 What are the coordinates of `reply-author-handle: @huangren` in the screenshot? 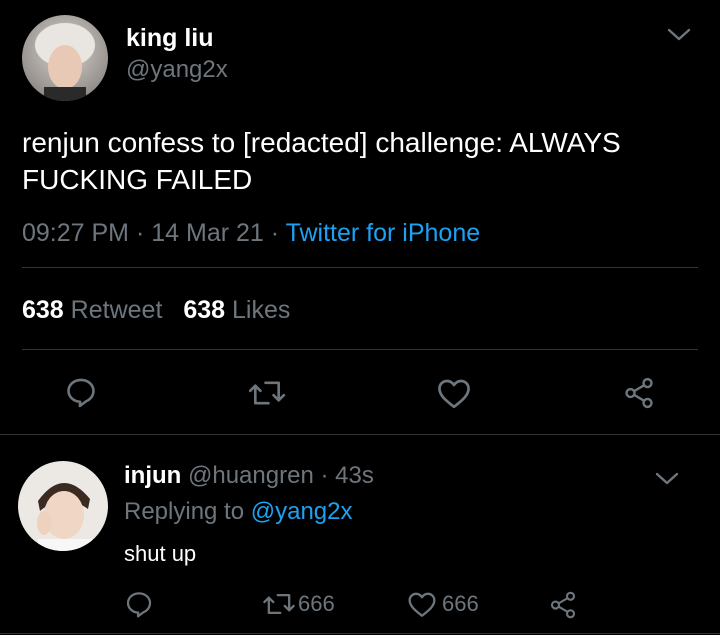 It's located at (251, 475).